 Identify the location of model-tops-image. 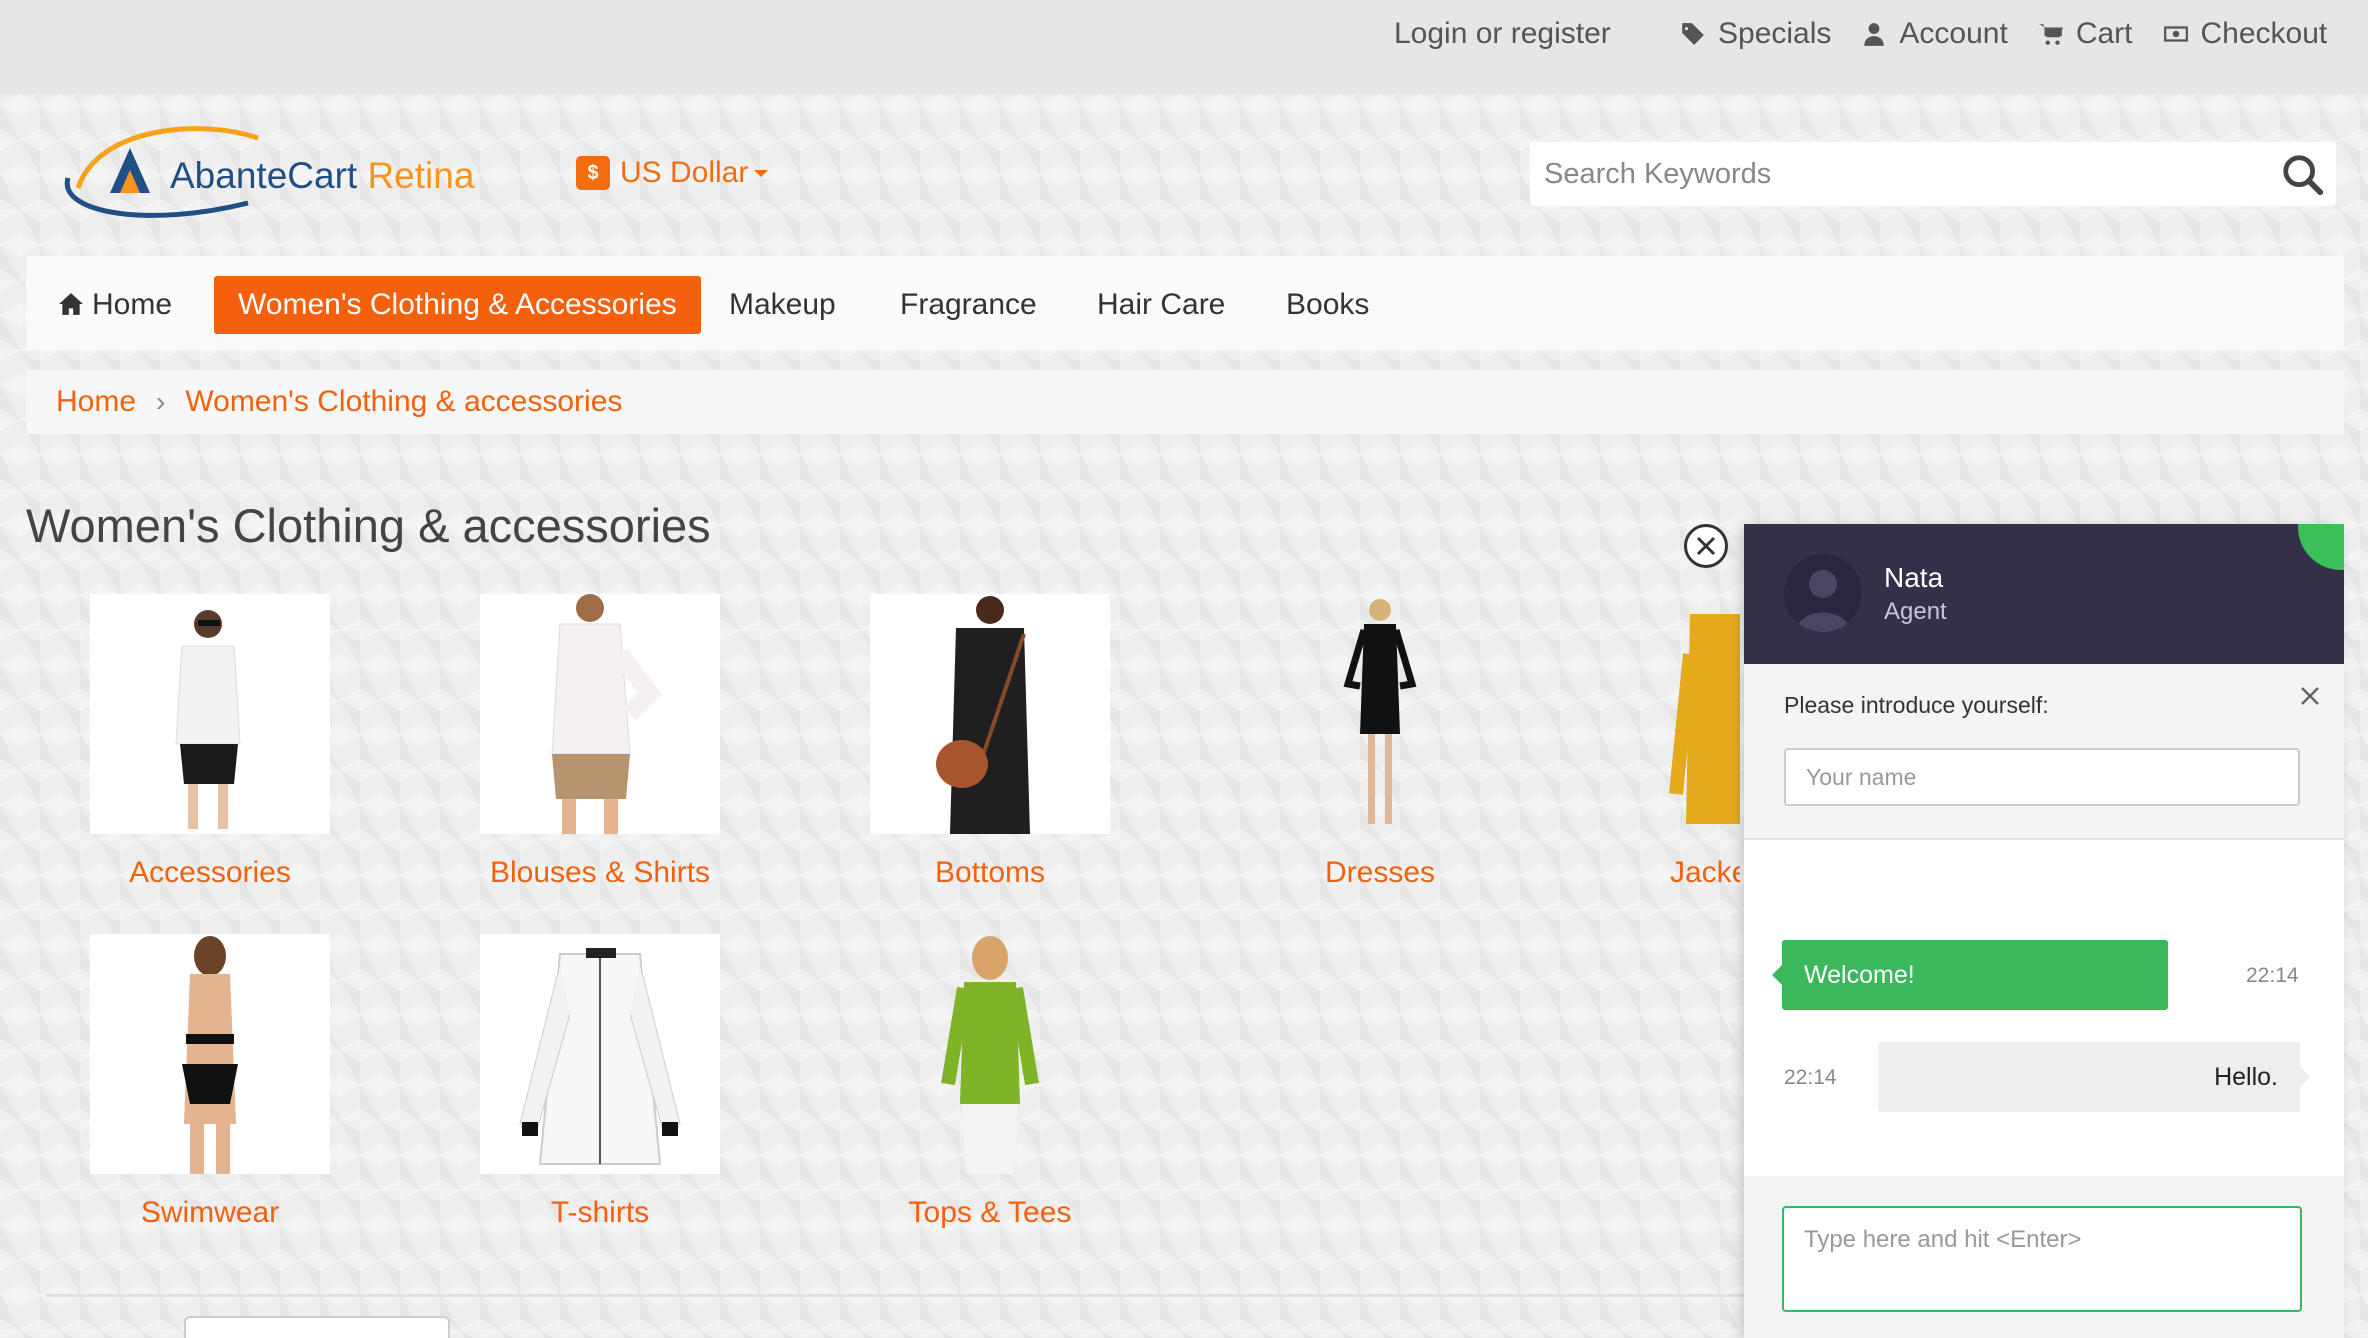
(990, 1055).